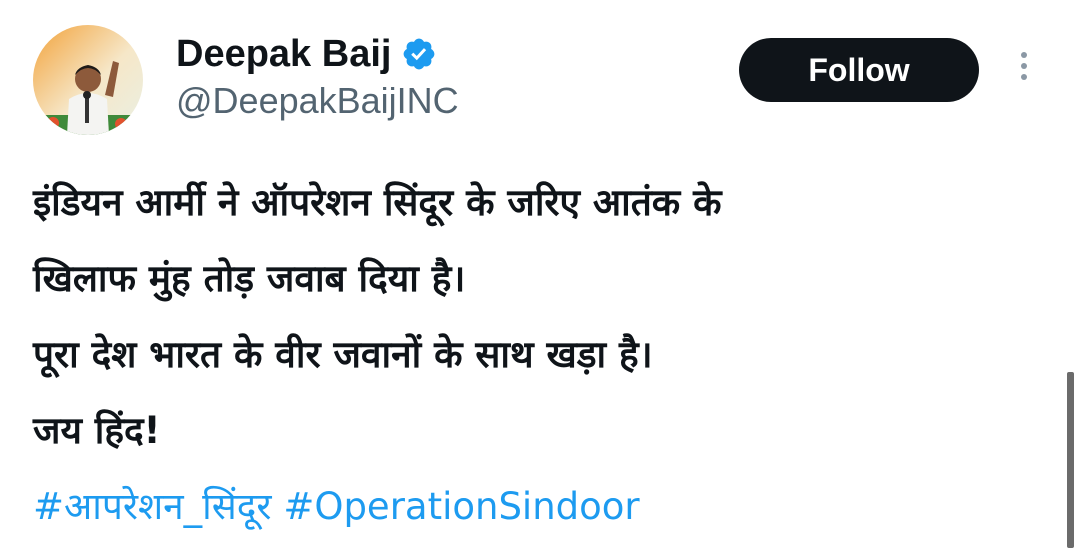 The height and width of the screenshot is (548, 1080). Describe the element at coordinates (1024, 72) in the screenshot. I see `more-vertical-icon` at that location.